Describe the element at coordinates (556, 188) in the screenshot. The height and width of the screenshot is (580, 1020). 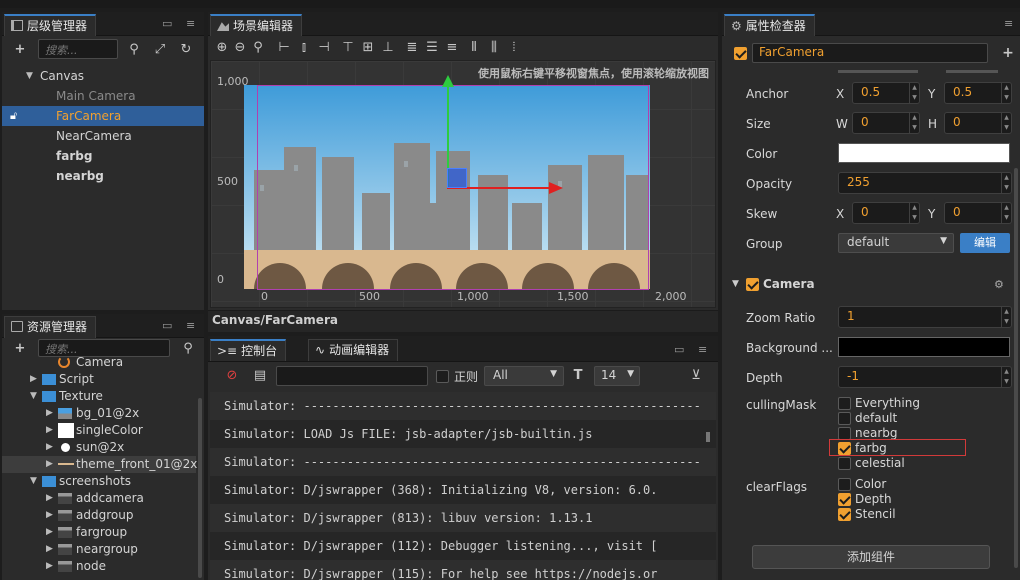
I see `gizmo-x-arrow-icon` at that location.